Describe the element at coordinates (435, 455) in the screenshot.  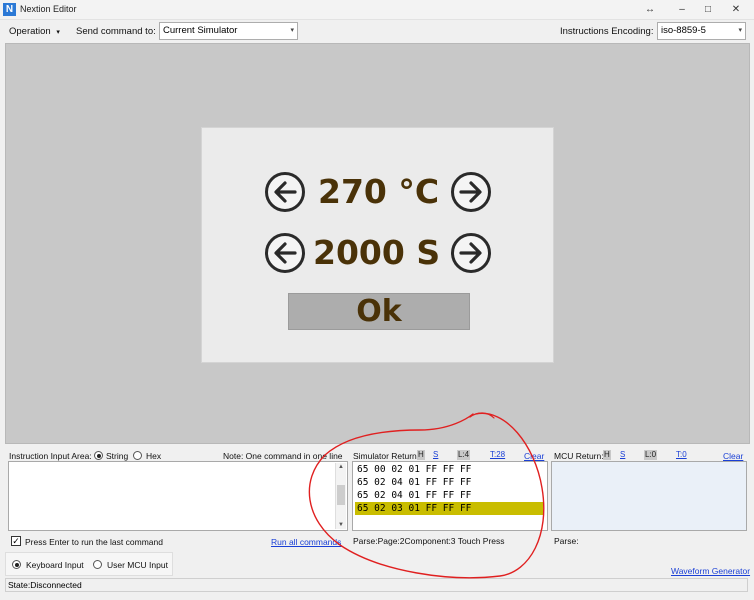
I see `sim-string-button: S` at that location.